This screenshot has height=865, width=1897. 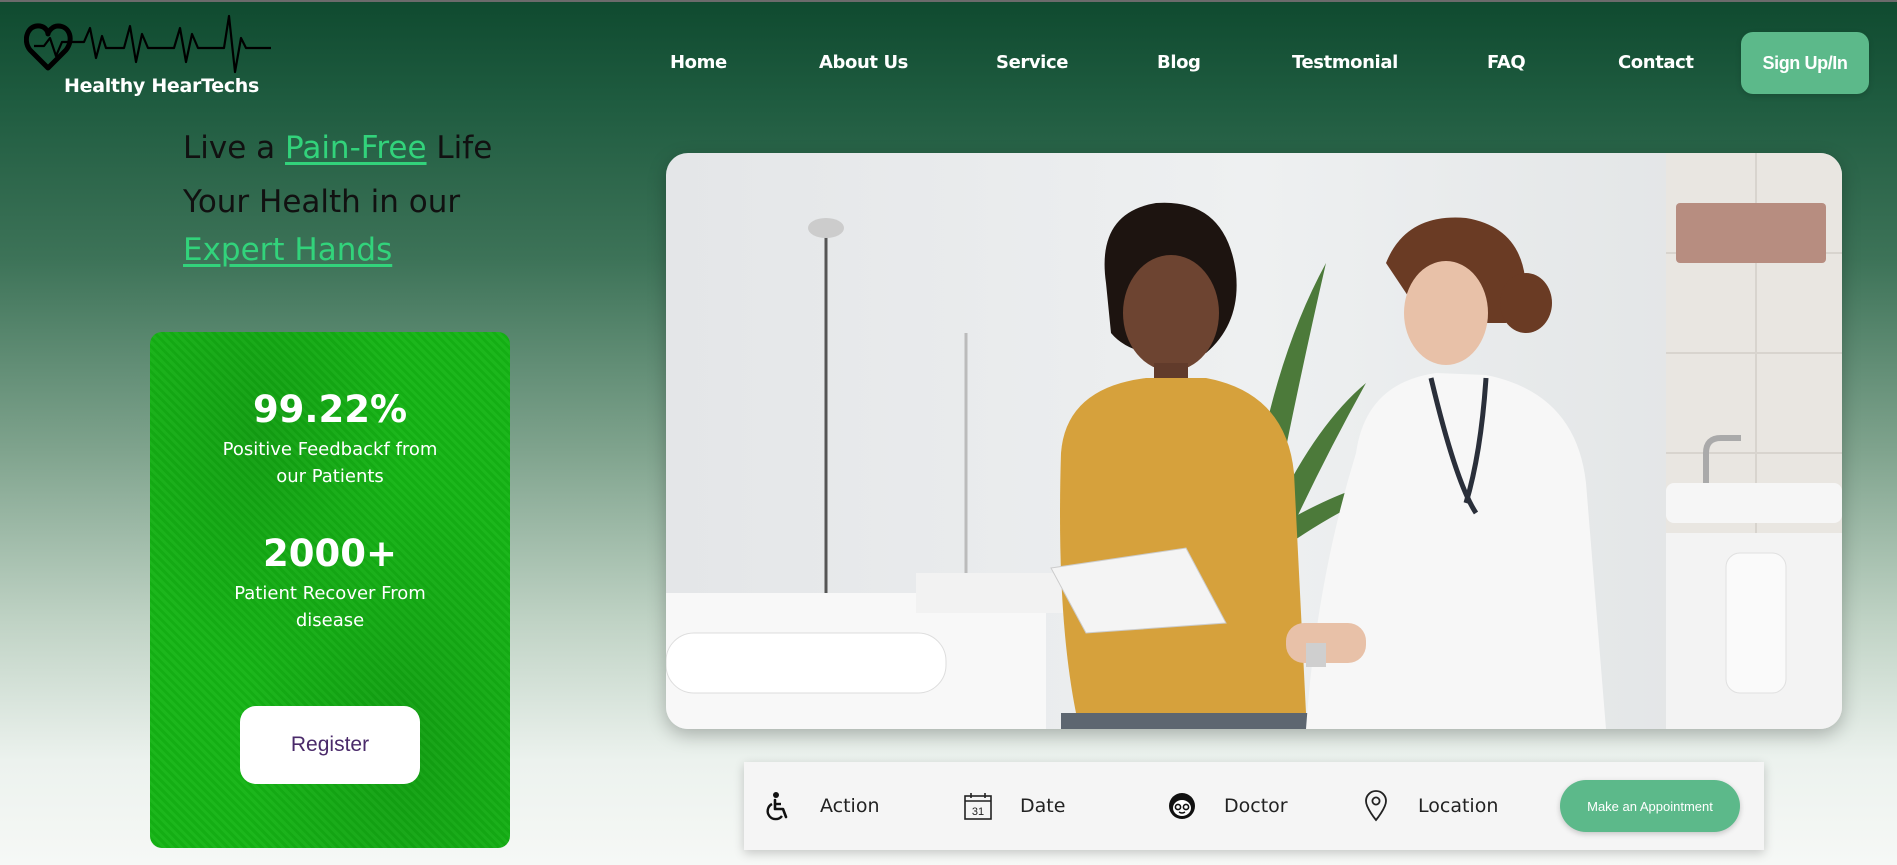 What do you see at coordinates (330, 409) in the screenshot?
I see `stat-feedback-value: 99.22%` at bounding box center [330, 409].